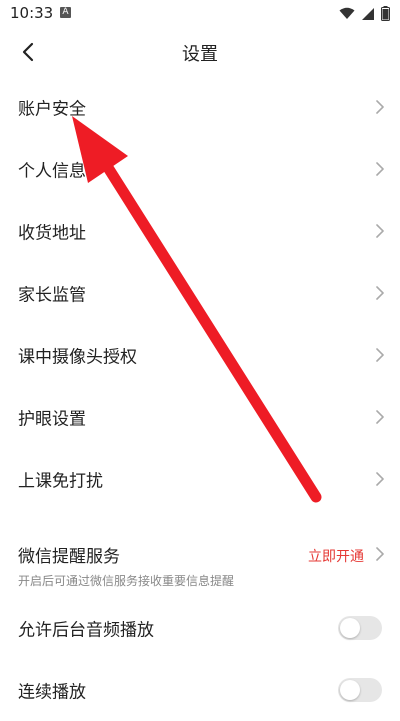 This screenshot has width=400, height=721. I want to click on settings-item-personal-info: 个人信息, so click(200, 169).